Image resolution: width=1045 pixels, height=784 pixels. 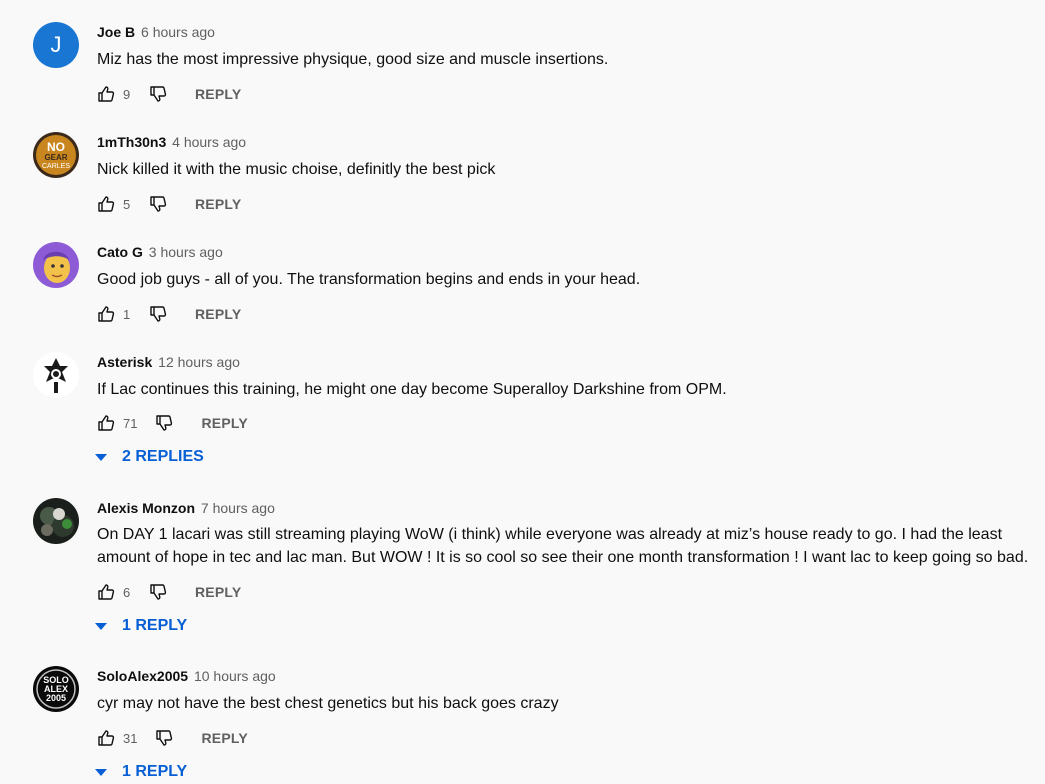 I want to click on like-count: 9, so click(x=127, y=94).